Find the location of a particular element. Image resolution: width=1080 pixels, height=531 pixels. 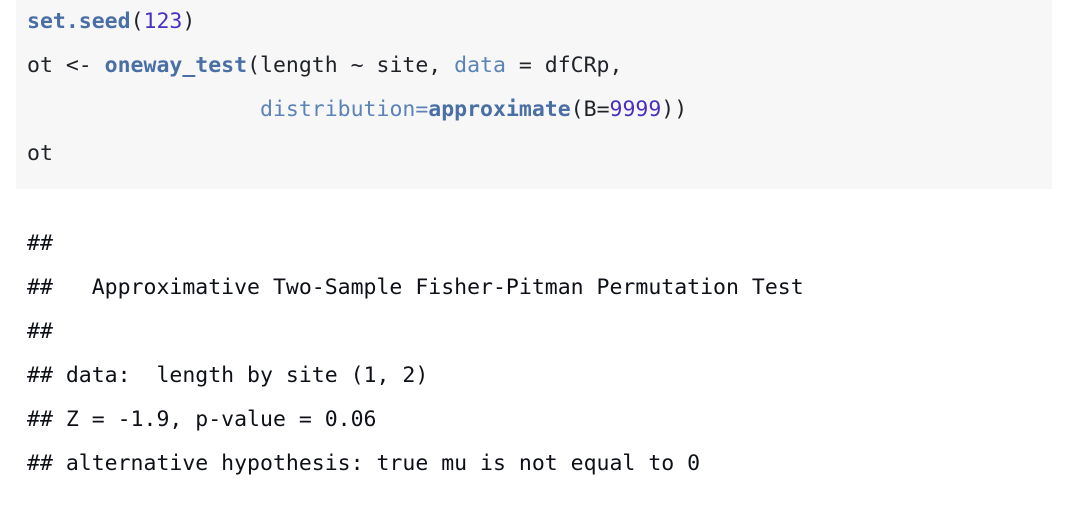

console-output-line: ## Z = -1.9, p-value = 0.06 is located at coordinates (202, 419).